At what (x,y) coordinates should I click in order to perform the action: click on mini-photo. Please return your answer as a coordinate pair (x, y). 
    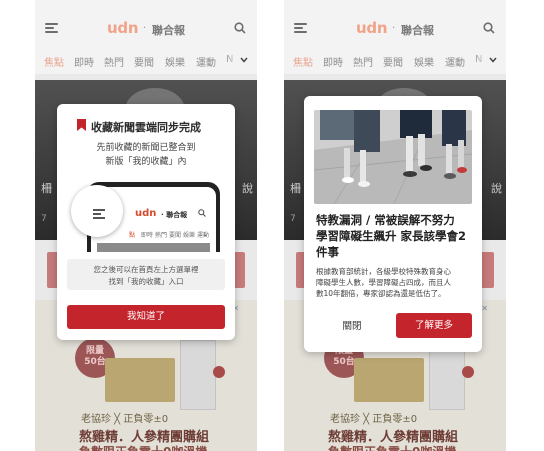
    Looking at the image, I should click on (153, 247).